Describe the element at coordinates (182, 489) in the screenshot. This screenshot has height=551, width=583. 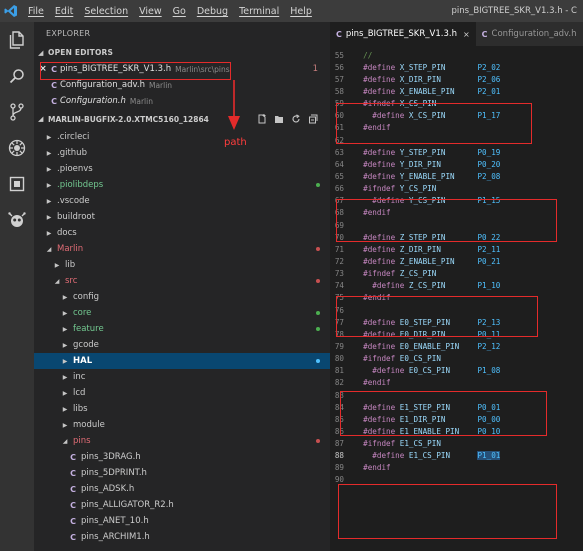
I see `tree-file-item: Cpins_ADSK.h` at that location.